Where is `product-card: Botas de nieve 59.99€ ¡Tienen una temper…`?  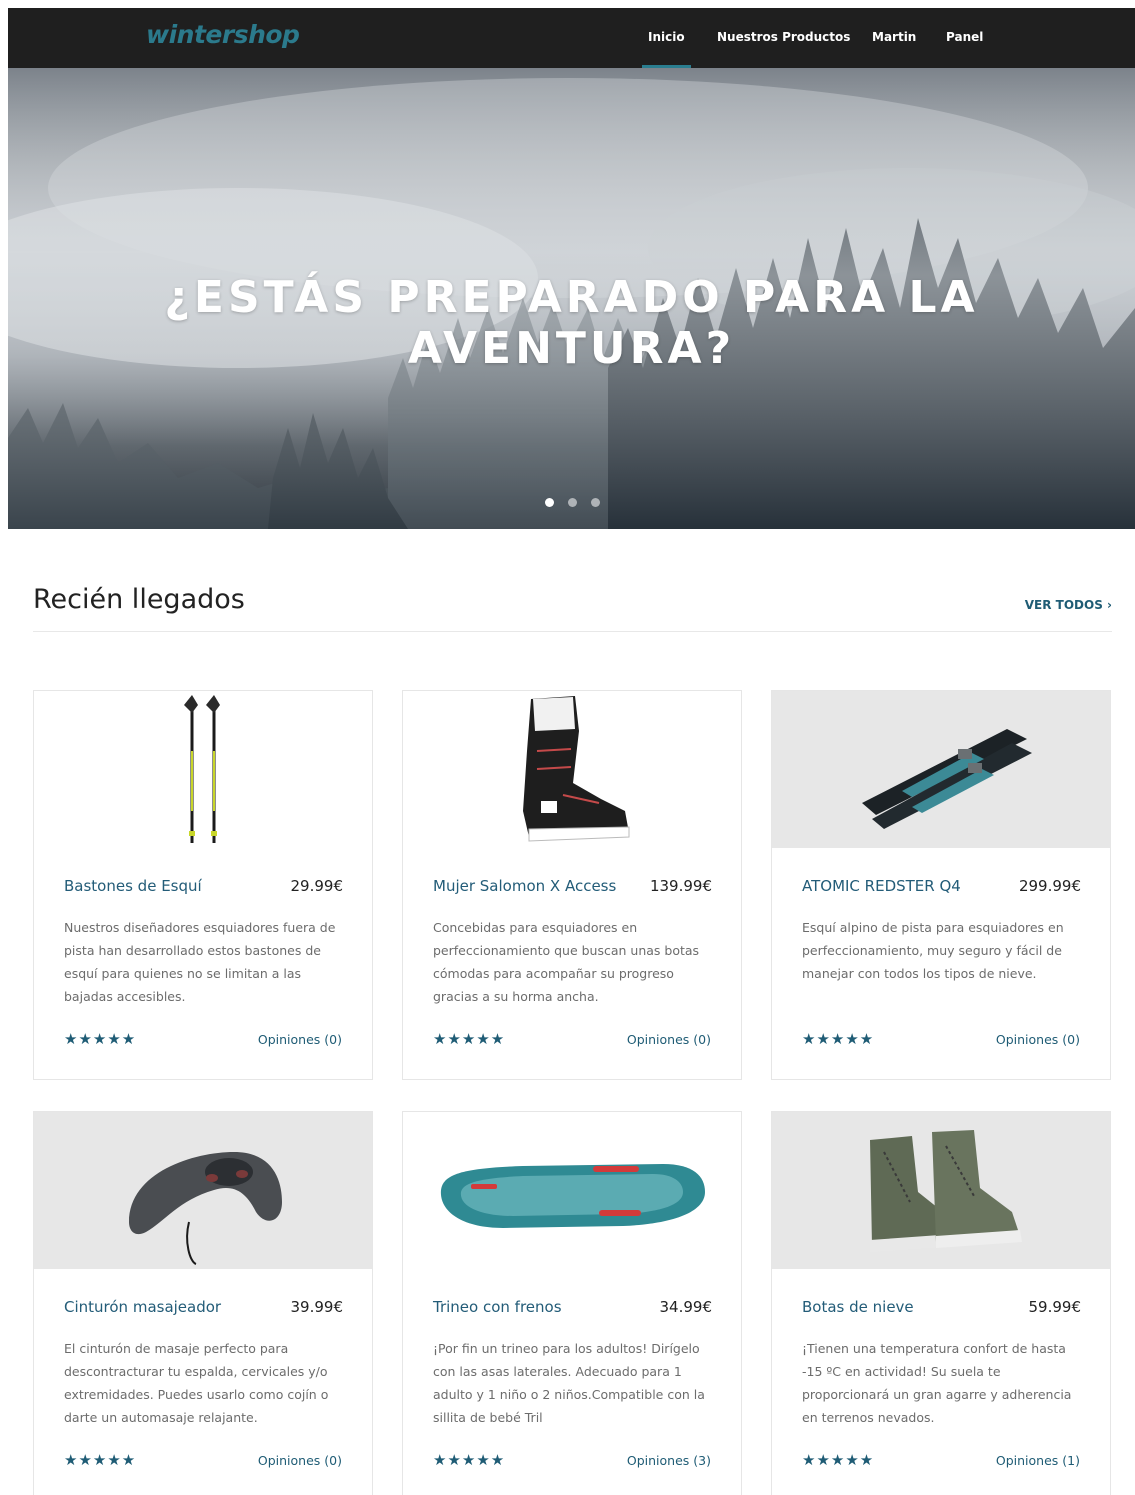 product-card: Botas de nieve 59.99€ ¡Tienen una temper… is located at coordinates (941, 1303).